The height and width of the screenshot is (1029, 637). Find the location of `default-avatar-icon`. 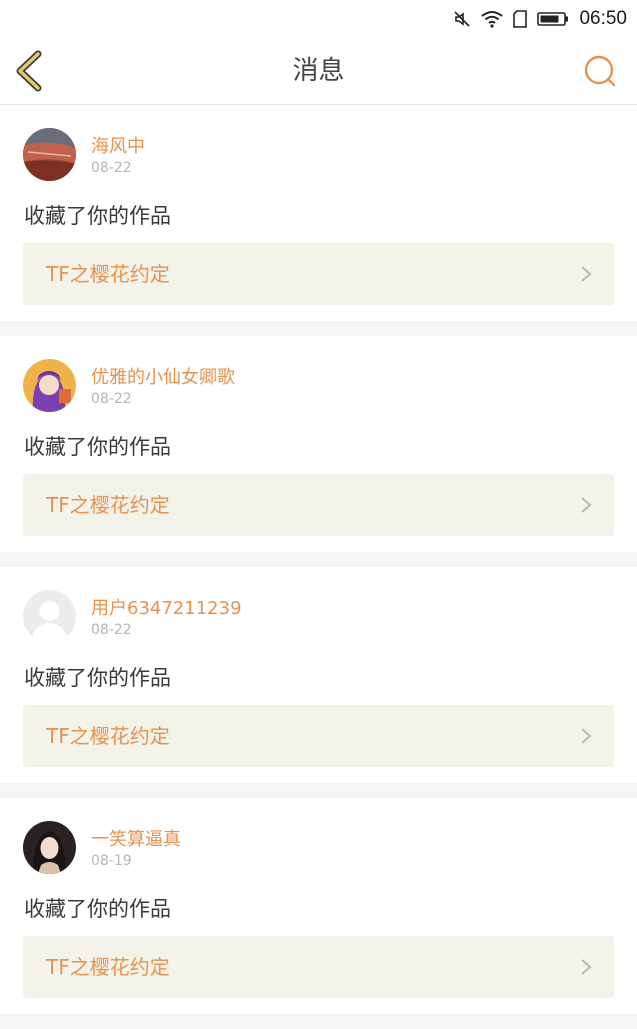

default-avatar-icon is located at coordinates (49, 616).